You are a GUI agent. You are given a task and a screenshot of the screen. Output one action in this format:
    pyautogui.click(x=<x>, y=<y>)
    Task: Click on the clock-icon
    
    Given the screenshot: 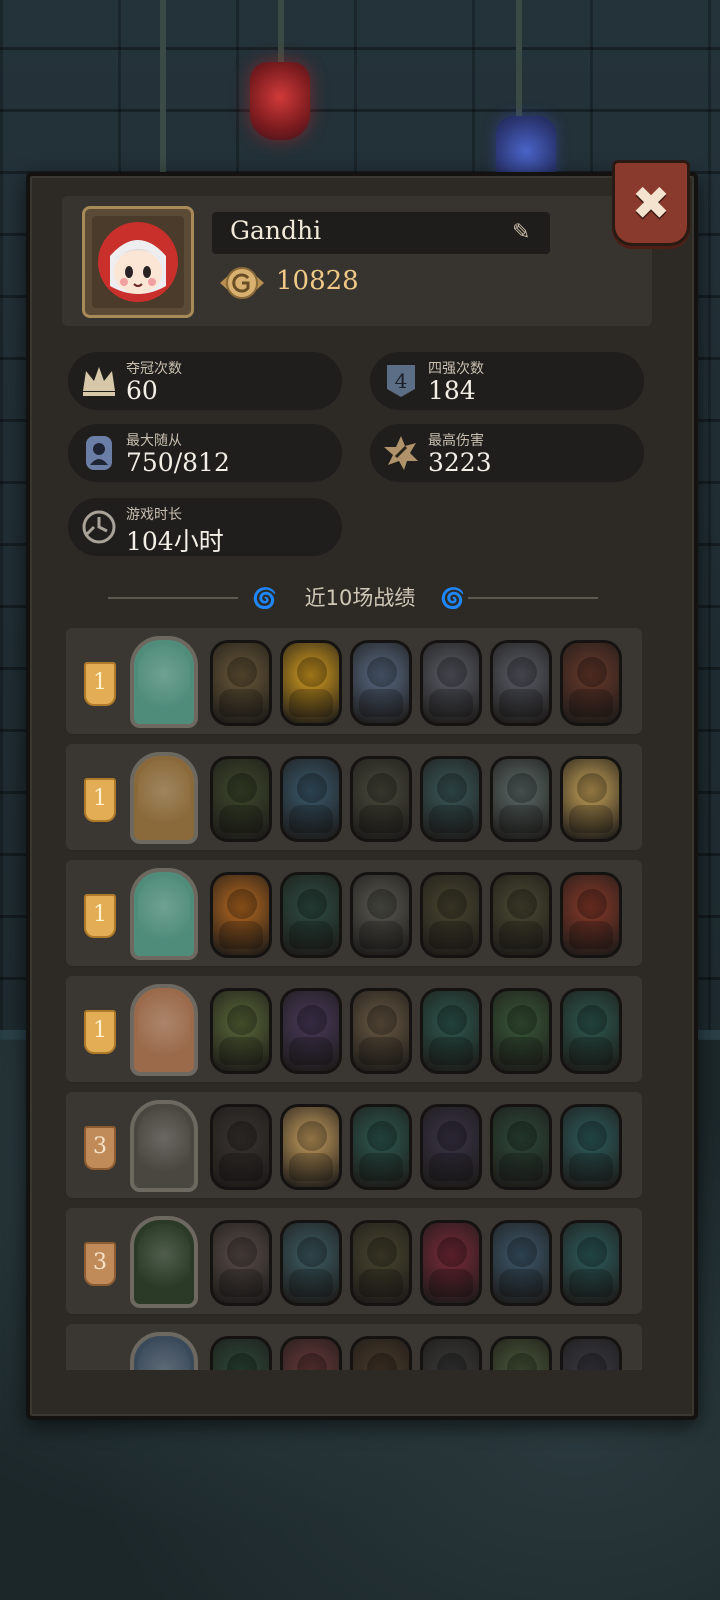 What is the action you would take?
    pyautogui.click(x=99, y=527)
    